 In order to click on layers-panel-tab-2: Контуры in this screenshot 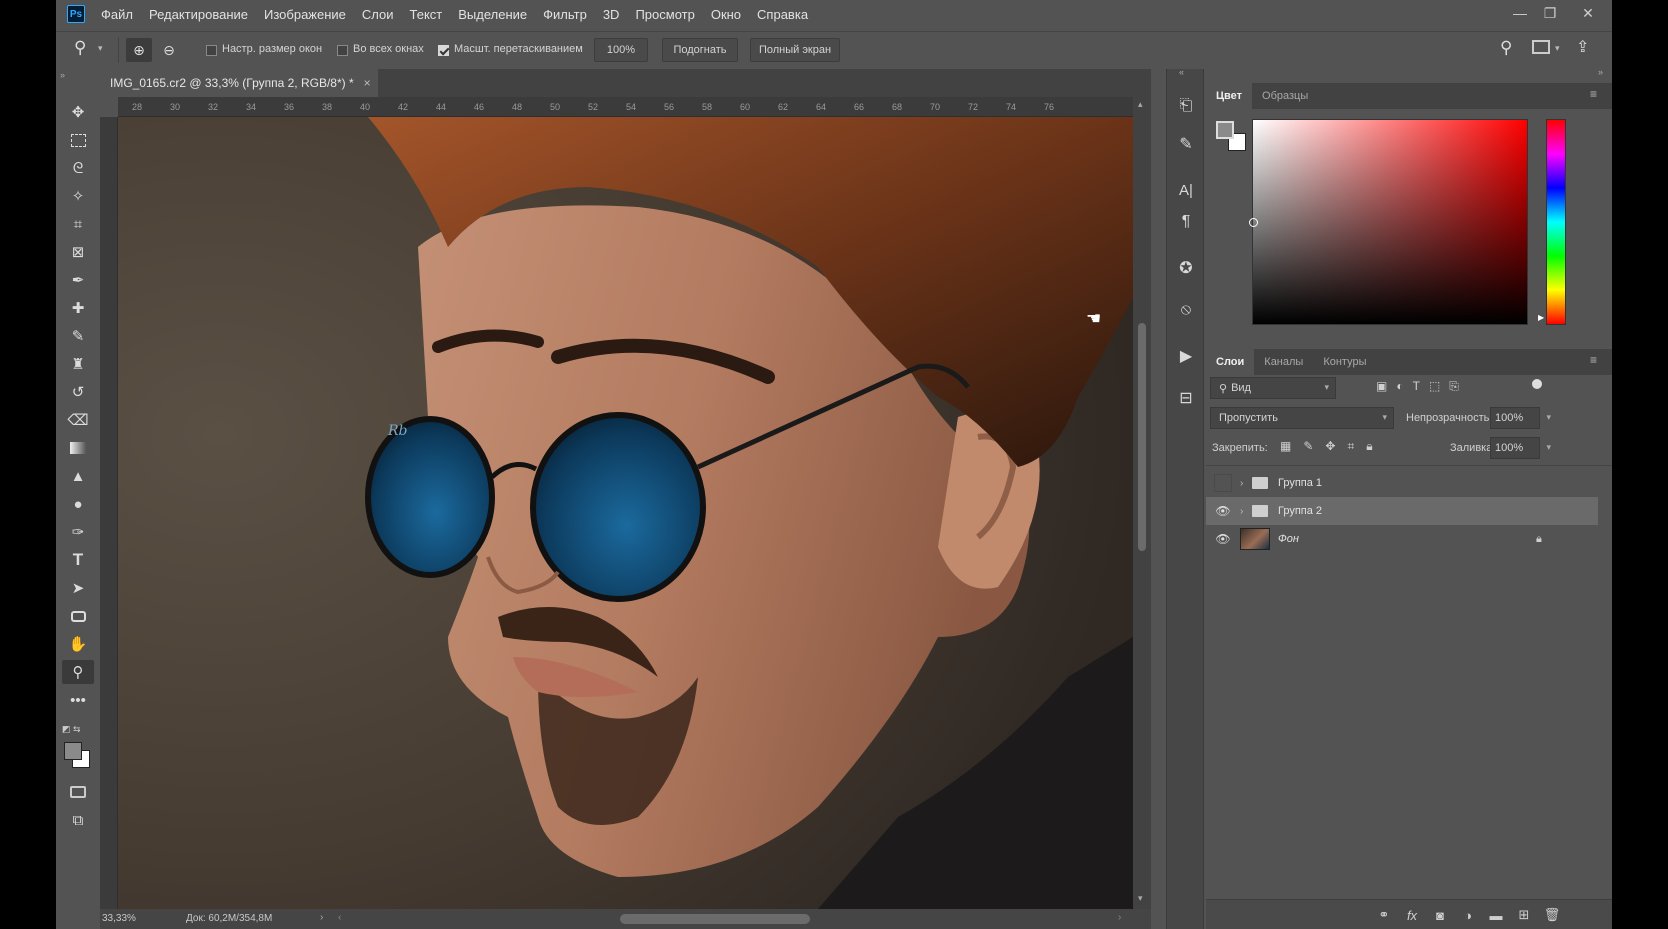, I will do `click(1344, 362)`.